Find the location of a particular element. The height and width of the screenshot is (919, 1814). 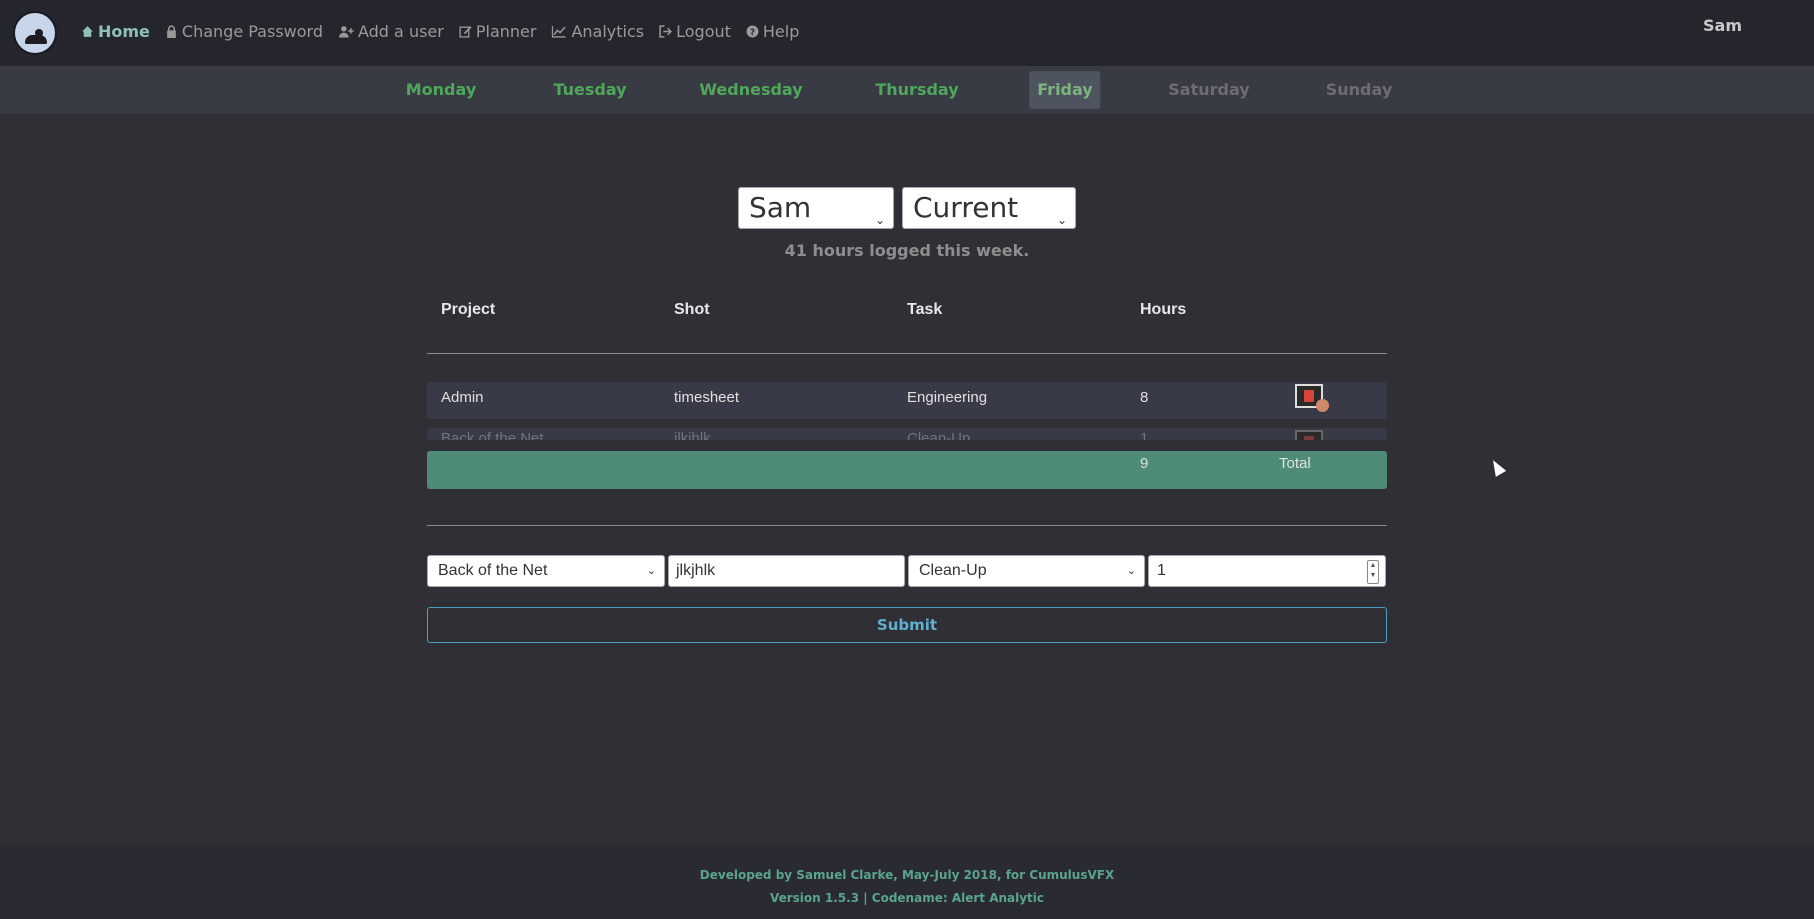

nav-help: ? Help is located at coordinates (772, 31).